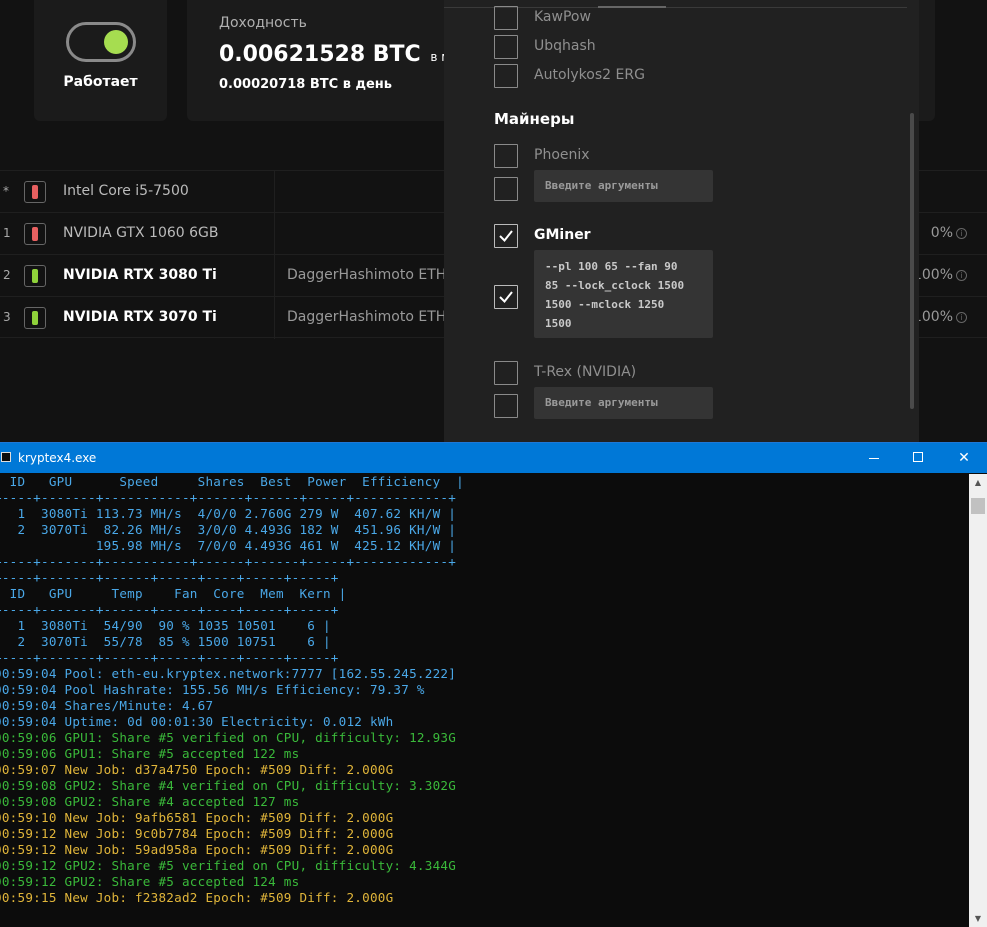 This screenshot has width=987, height=927. Describe the element at coordinates (506, 18) in the screenshot. I see `algorithm-checkbox-kawpow` at that location.